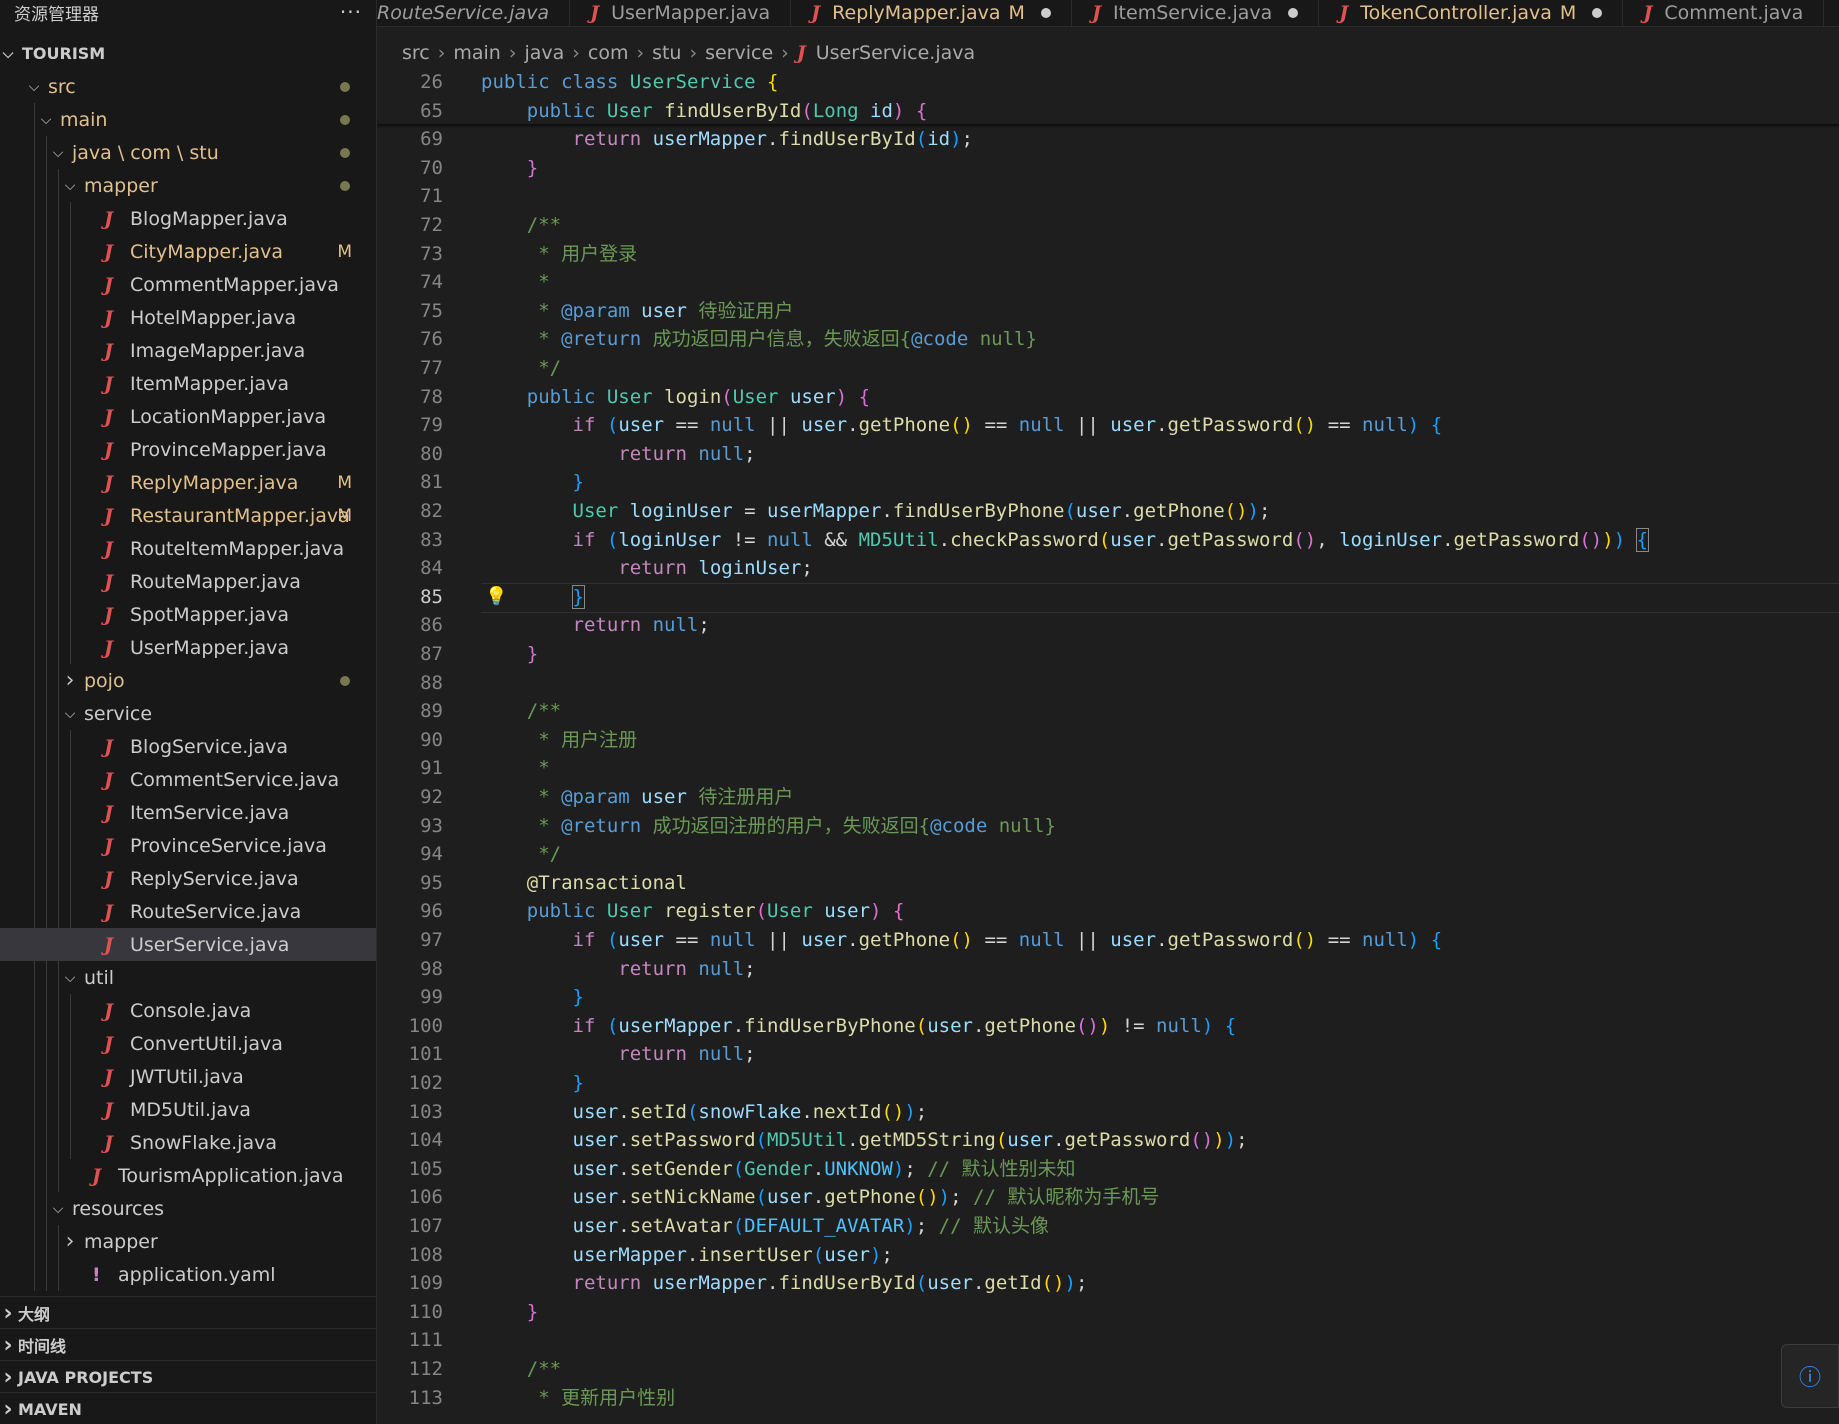  I want to click on sticky-scroll-line: 26 public class UserService {, so click(1108, 82).